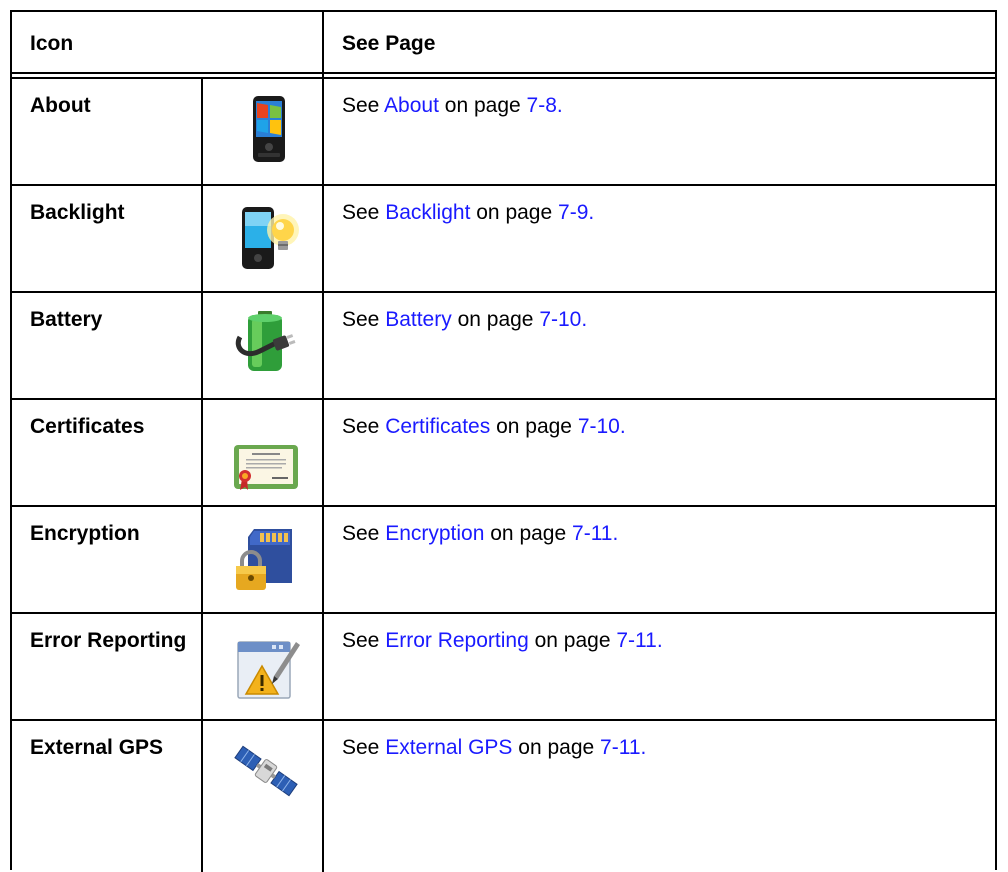 The height and width of the screenshot is (872, 1008). I want to click on row-name: Encryption, so click(85, 533).